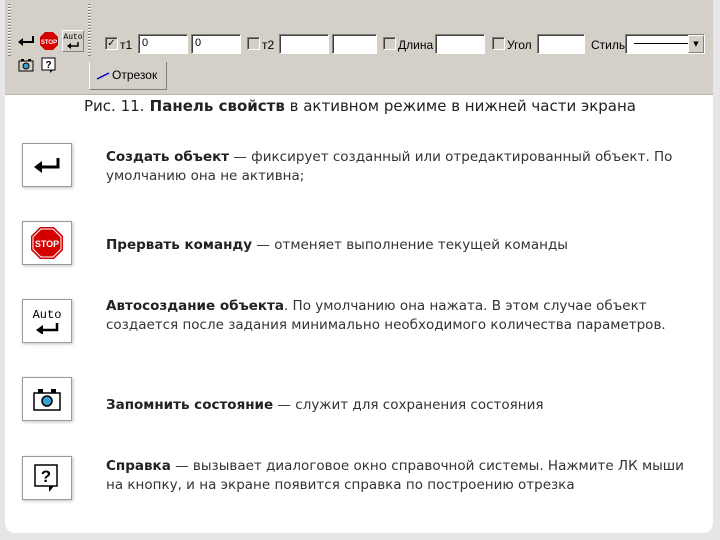  What do you see at coordinates (103, 76) in the screenshot?
I see `segment-icon` at bounding box center [103, 76].